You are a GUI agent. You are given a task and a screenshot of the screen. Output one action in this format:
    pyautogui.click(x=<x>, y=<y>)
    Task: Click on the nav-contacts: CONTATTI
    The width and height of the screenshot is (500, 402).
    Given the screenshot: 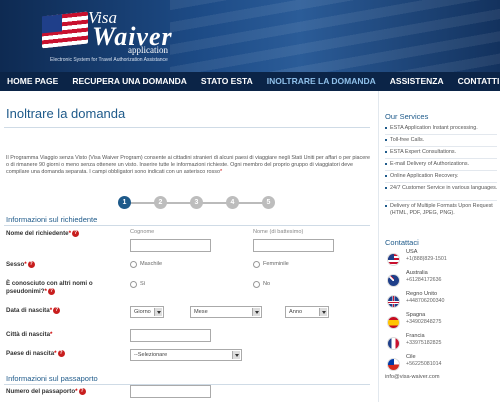 What is the action you would take?
    pyautogui.click(x=475, y=81)
    